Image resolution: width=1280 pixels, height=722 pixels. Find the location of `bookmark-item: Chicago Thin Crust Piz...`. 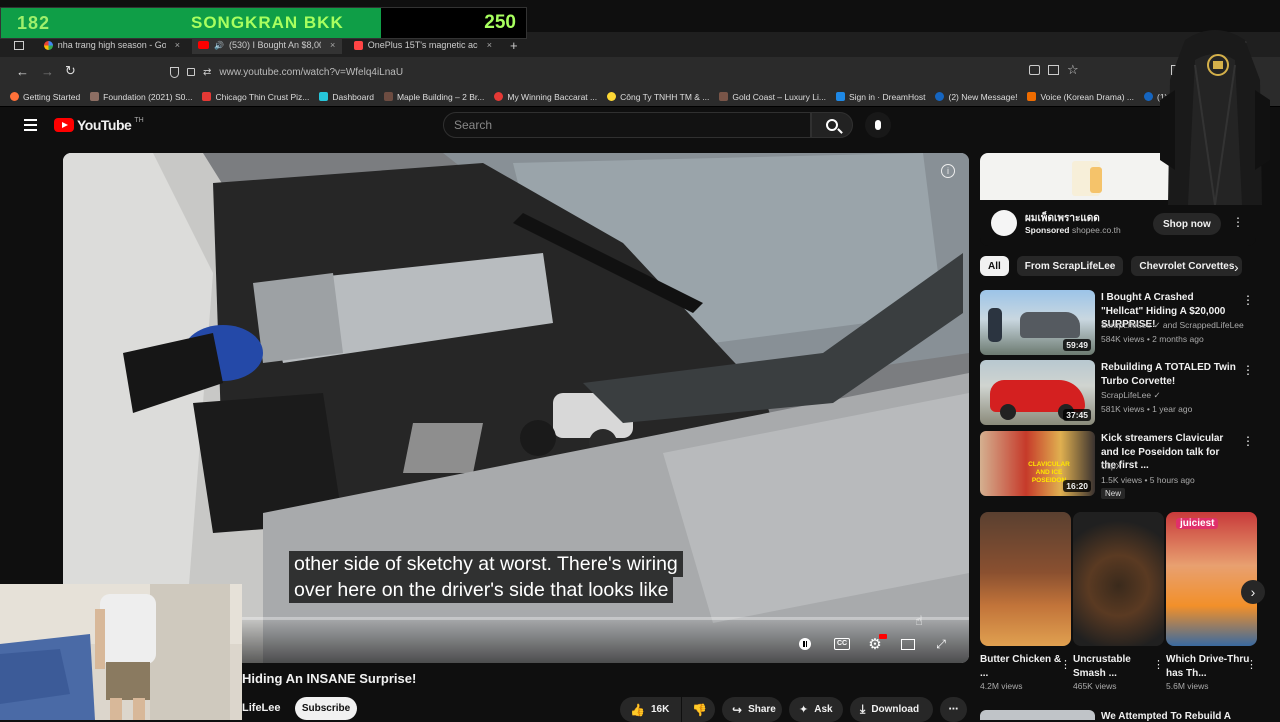

bookmark-item: Chicago Thin Crust Piz... is located at coordinates (255, 97).